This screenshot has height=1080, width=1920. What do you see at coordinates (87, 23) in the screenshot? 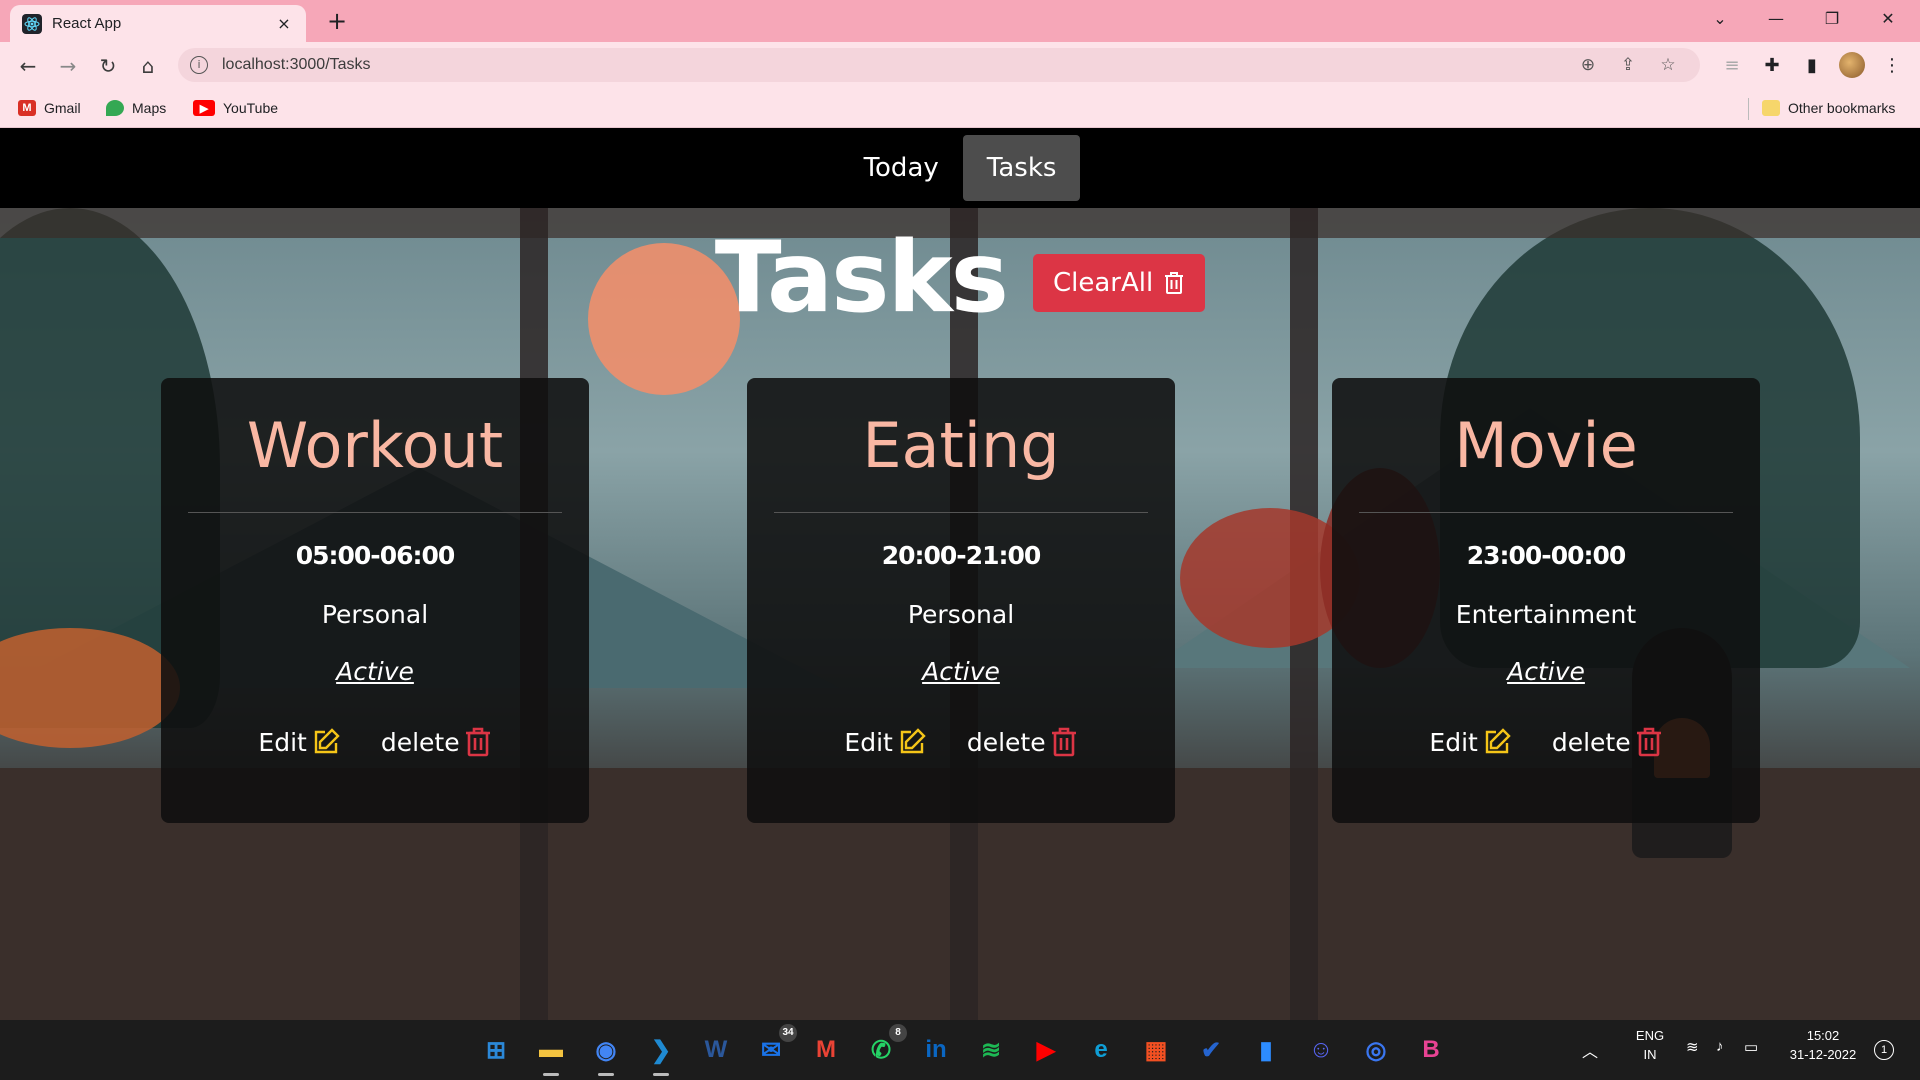
I see `tab-title: React App` at bounding box center [87, 23].